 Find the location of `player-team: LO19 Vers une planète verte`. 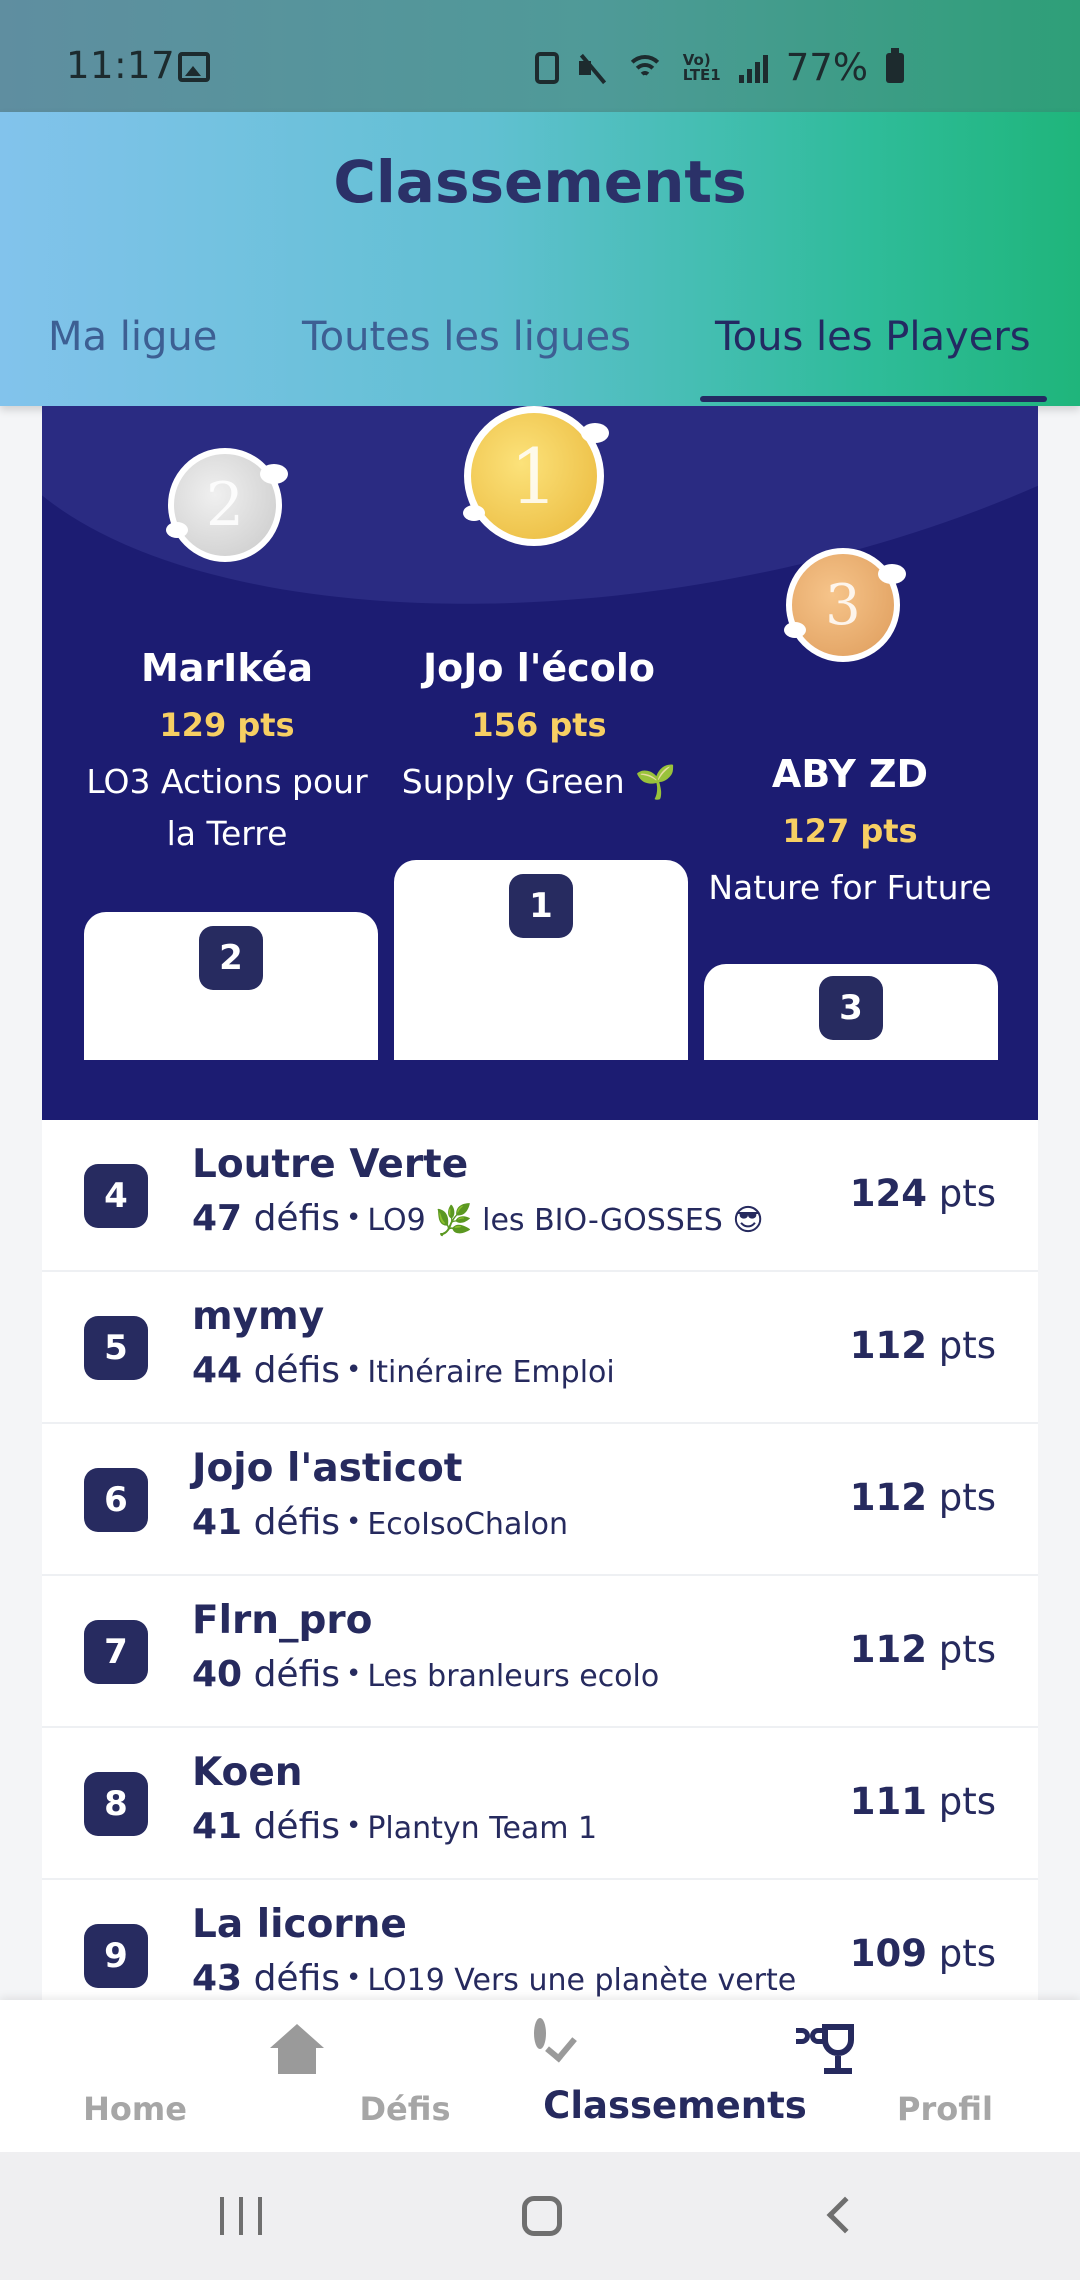

player-team: LO19 Vers une planète verte is located at coordinates (582, 1980).